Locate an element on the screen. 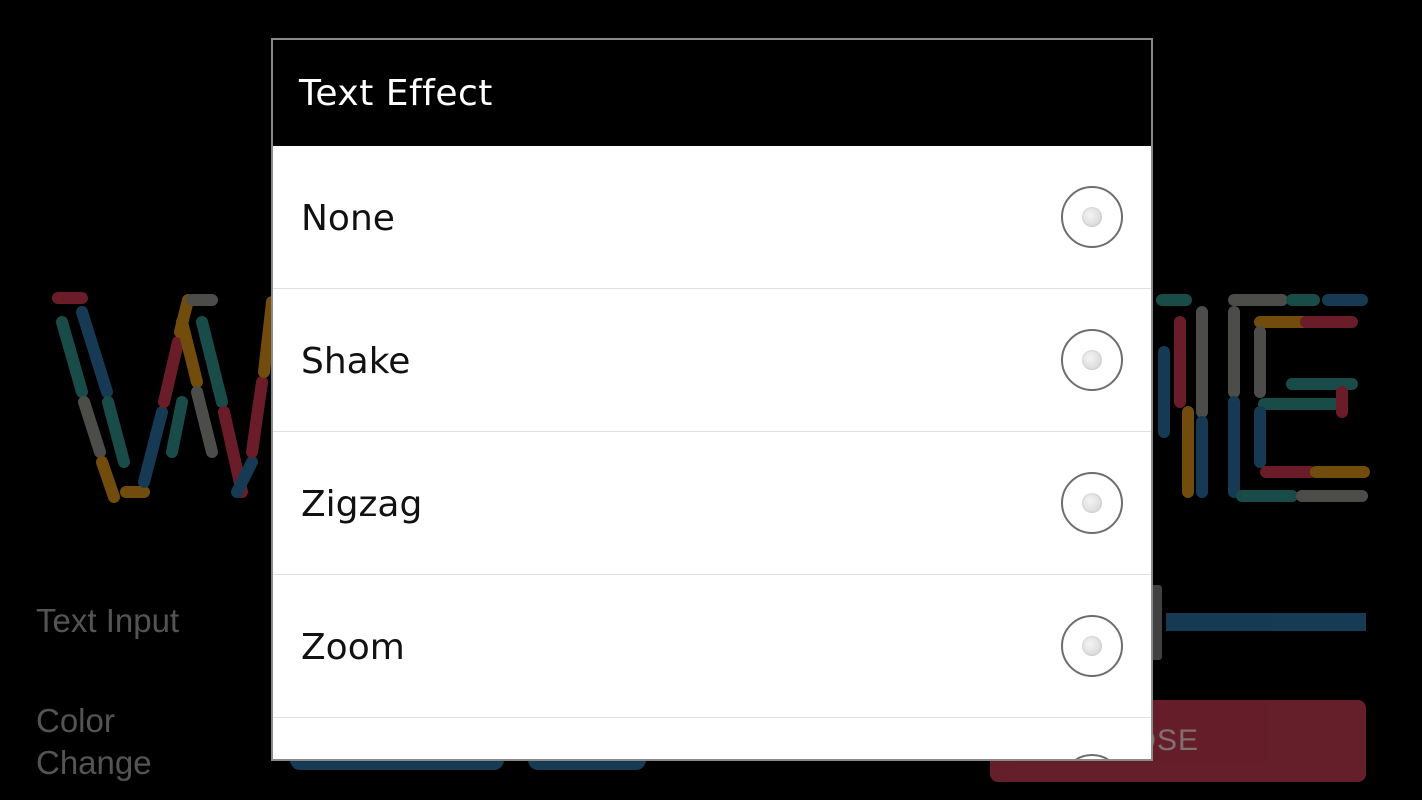 This screenshot has width=1422, height=800. effect-option-zoom: Zoom is located at coordinates (712, 646).